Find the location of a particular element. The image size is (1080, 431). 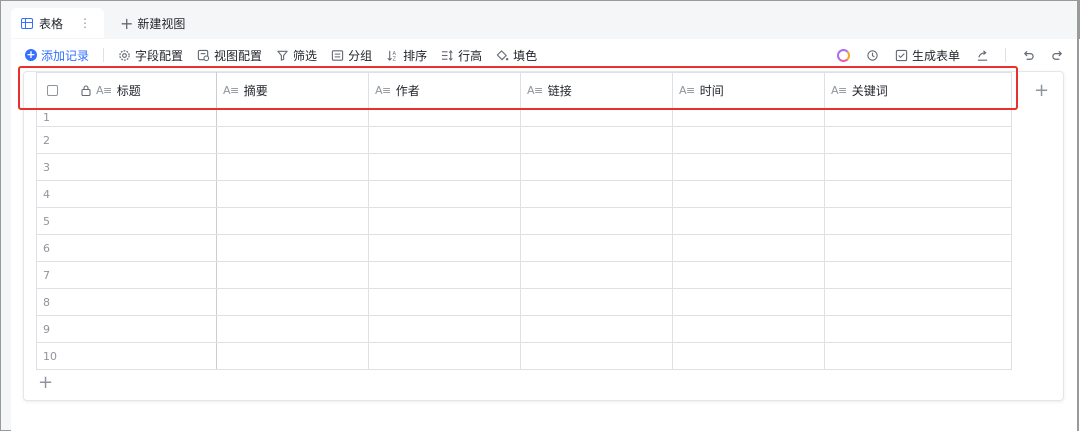

column-header-keywords: A≡ 关键词 is located at coordinates (918, 90).